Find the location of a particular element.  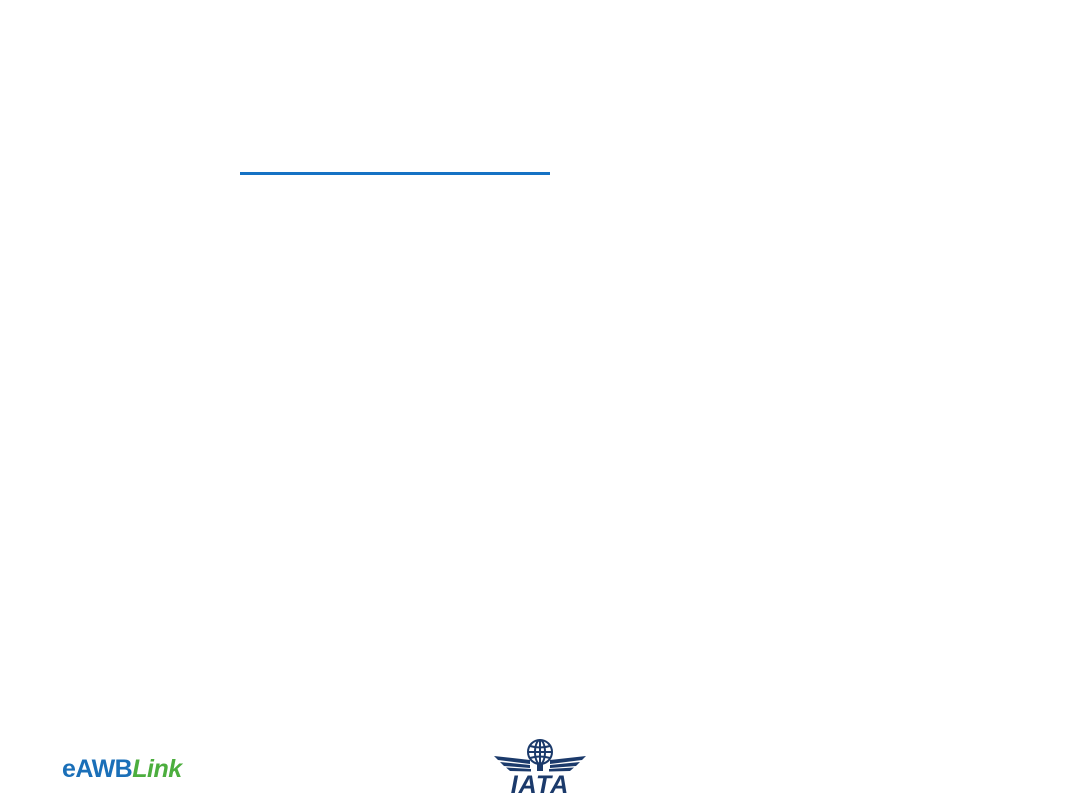

brand-name-link: Link is located at coordinates (157, 769).